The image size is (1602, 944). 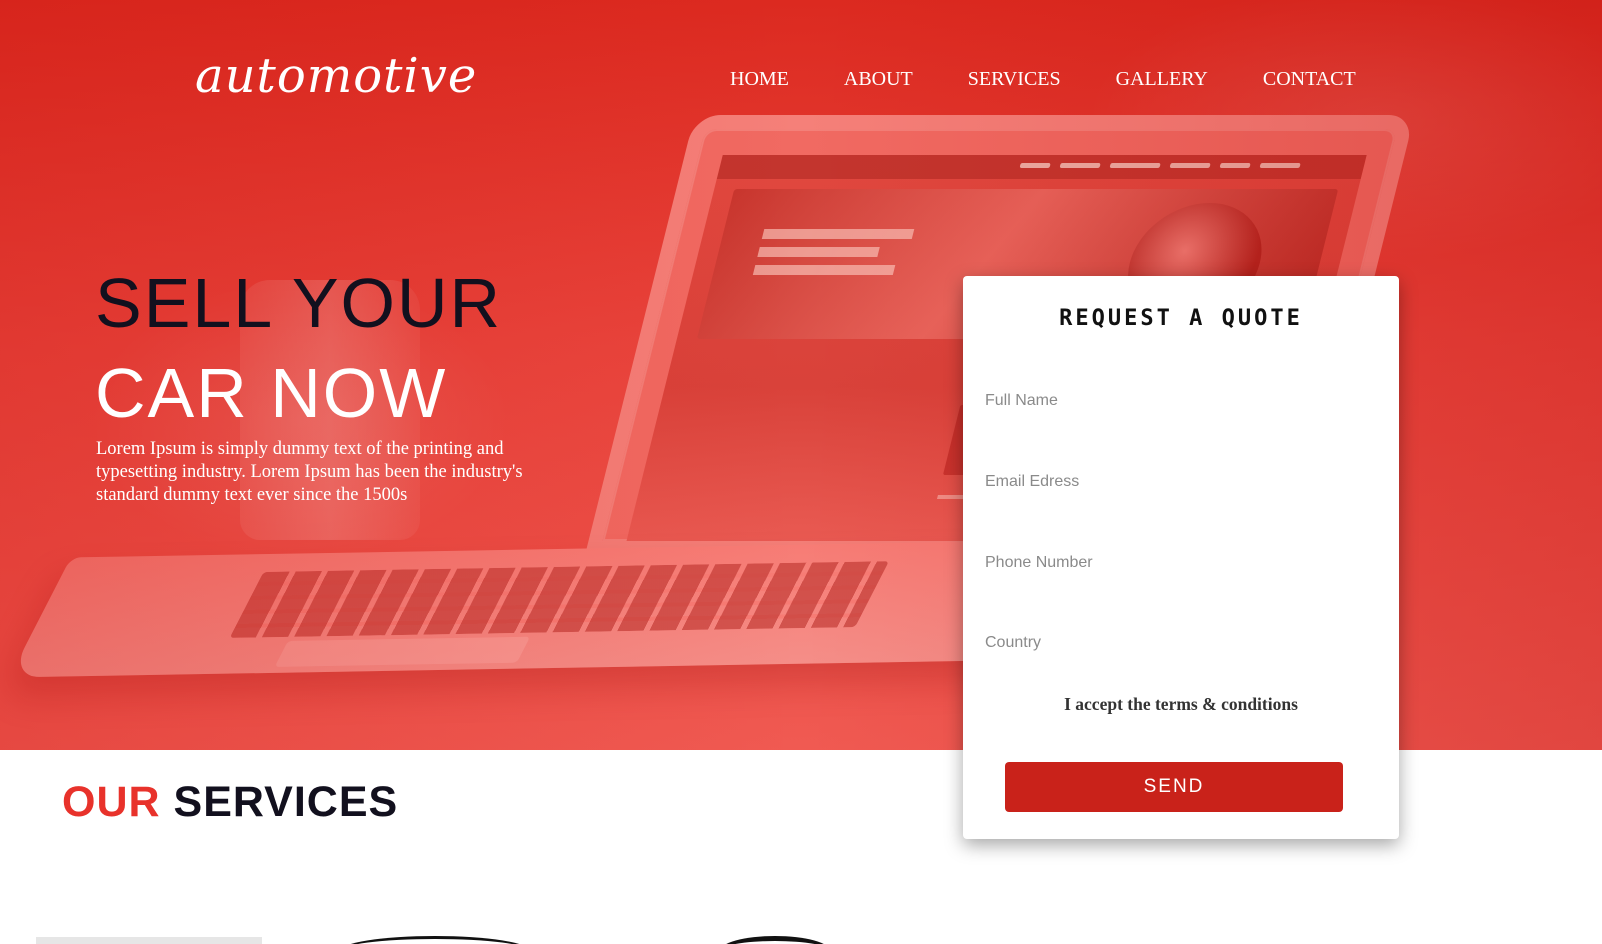 What do you see at coordinates (1309, 79) in the screenshot?
I see `nav-contact: CONTACT` at bounding box center [1309, 79].